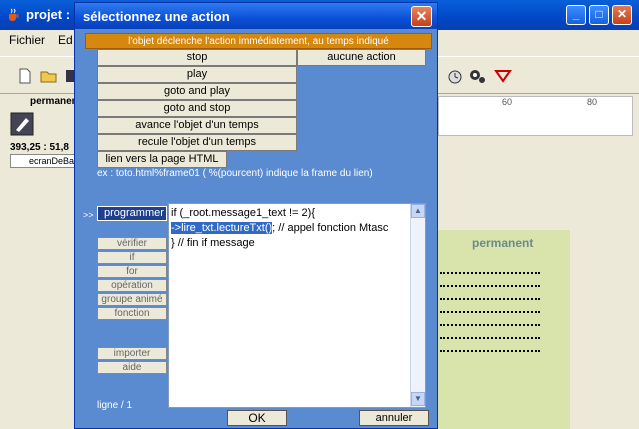 The height and width of the screenshot is (429, 639). What do you see at coordinates (599, 15) in the screenshot?
I see `maximize-button: □` at bounding box center [599, 15].